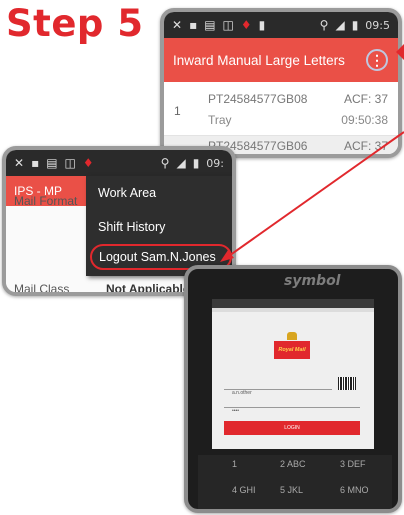 The image size is (404, 515). Describe the element at coordinates (314, 195) in the screenshot. I see `arrow-line-logout` at that location.